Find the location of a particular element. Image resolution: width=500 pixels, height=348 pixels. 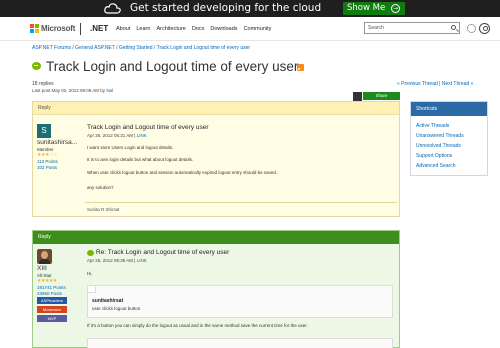

shortcut-active-threads: Active Threads is located at coordinates (451, 126).